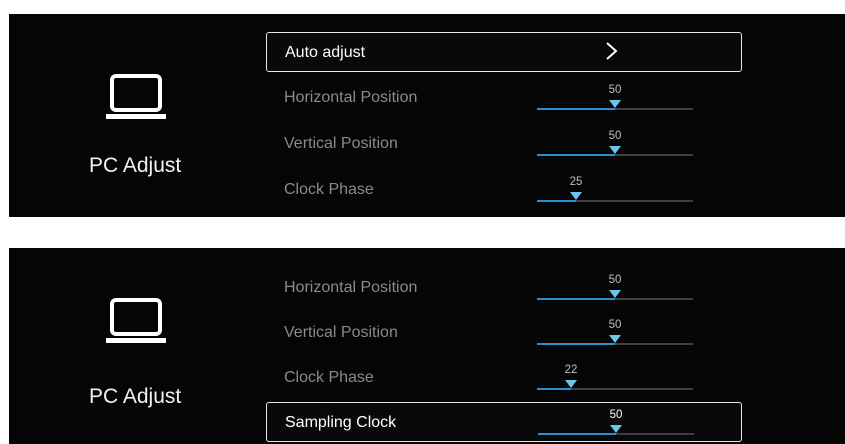 The width and height of the screenshot is (845, 444). What do you see at coordinates (504, 52) in the screenshot?
I see `menu-item-auto-adjust: Auto adjust` at bounding box center [504, 52].